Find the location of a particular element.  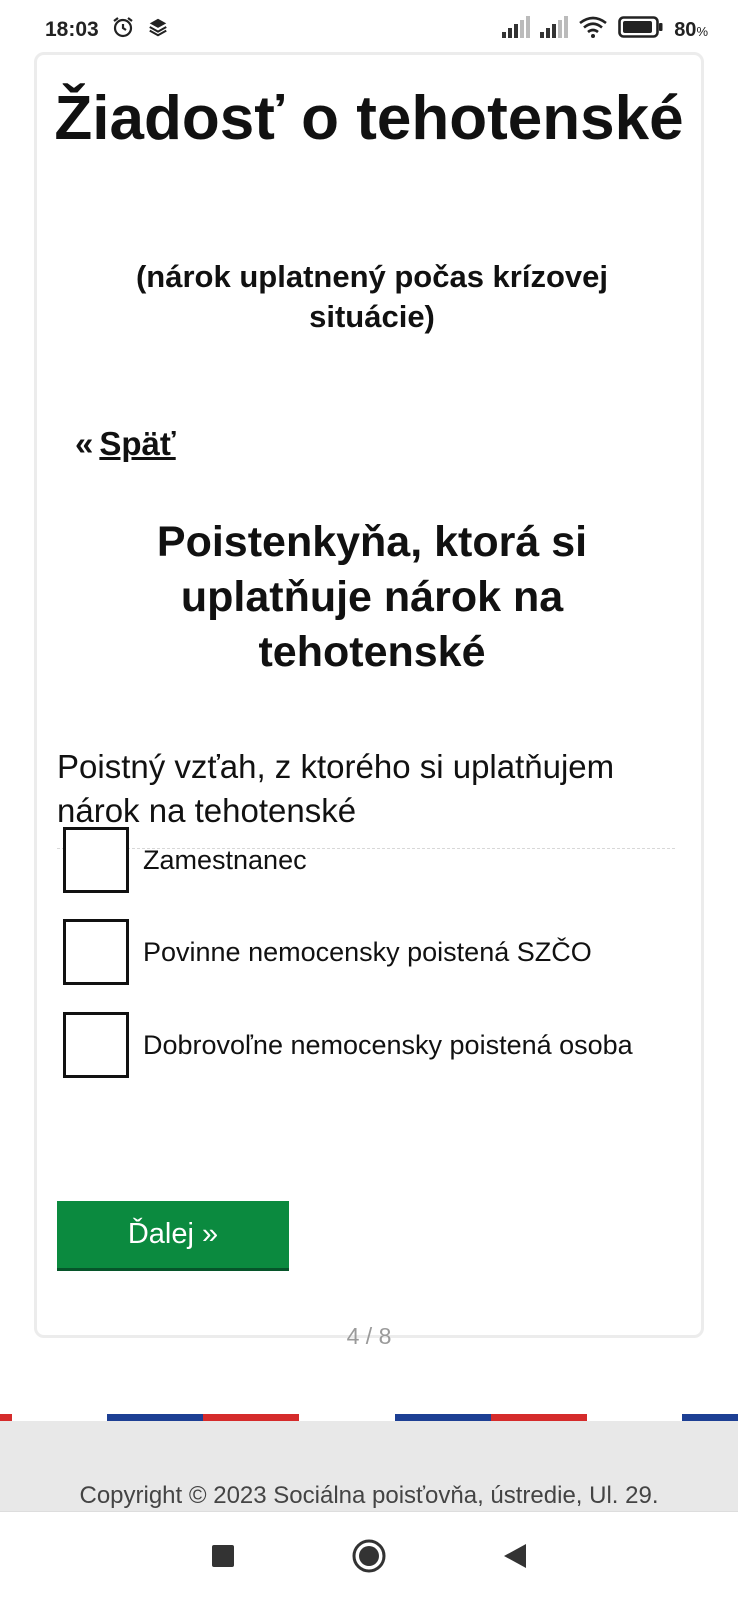

recents-icon is located at coordinates (223, 1556).